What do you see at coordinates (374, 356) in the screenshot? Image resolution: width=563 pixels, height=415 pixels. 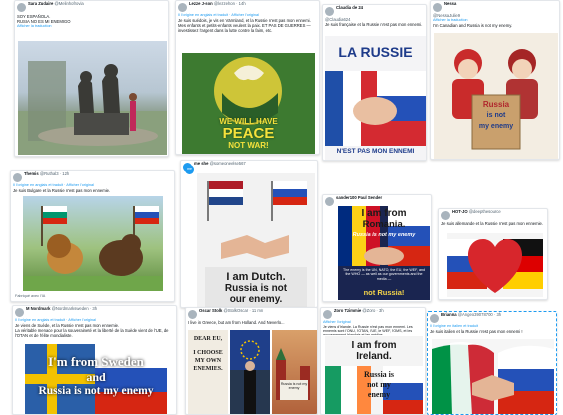 I see `poster-line-2: Ireland.` at bounding box center [374, 356].